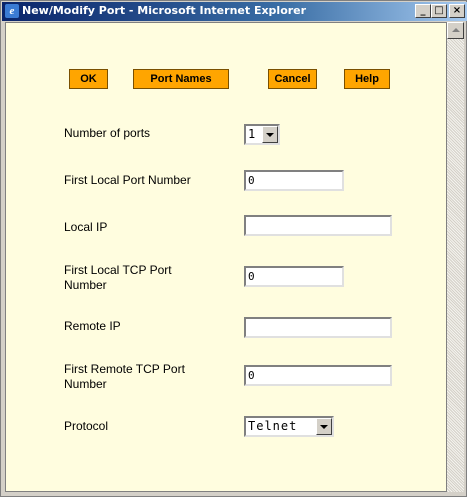 The height and width of the screenshot is (497, 467). What do you see at coordinates (118, 278) in the screenshot?
I see `first-local-tcp-port-label: First Local TCP Port Number` at bounding box center [118, 278].